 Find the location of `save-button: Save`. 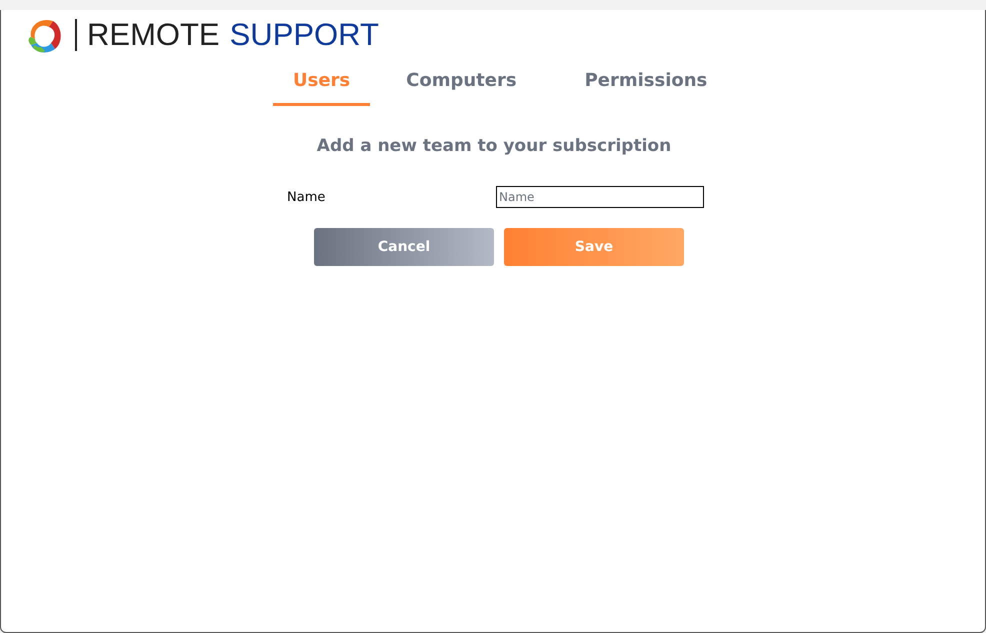

save-button: Save is located at coordinates (594, 247).